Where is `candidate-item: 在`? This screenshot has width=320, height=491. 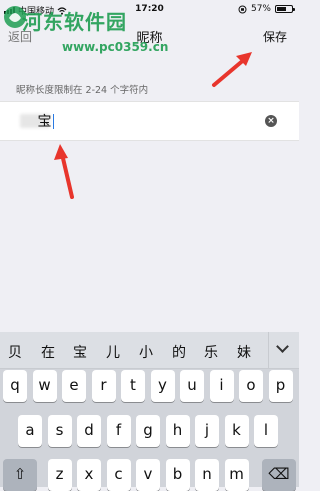
candidate-item: 在 is located at coordinates (48, 352).